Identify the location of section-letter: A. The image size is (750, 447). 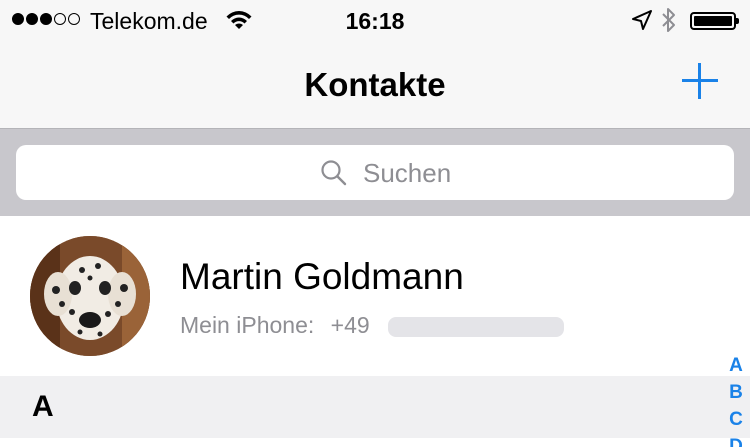
(43, 406).